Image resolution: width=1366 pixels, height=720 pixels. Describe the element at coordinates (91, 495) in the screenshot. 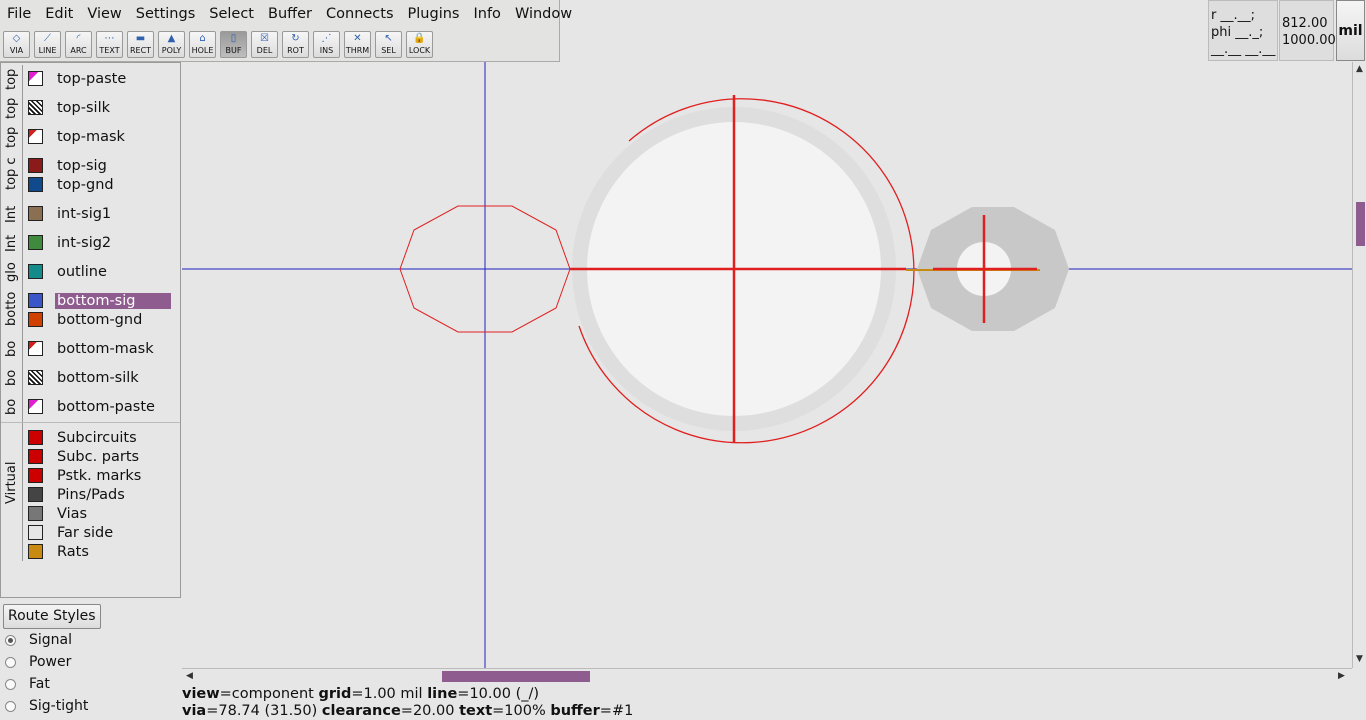

I see `layer-label: Pins/Pads` at that location.